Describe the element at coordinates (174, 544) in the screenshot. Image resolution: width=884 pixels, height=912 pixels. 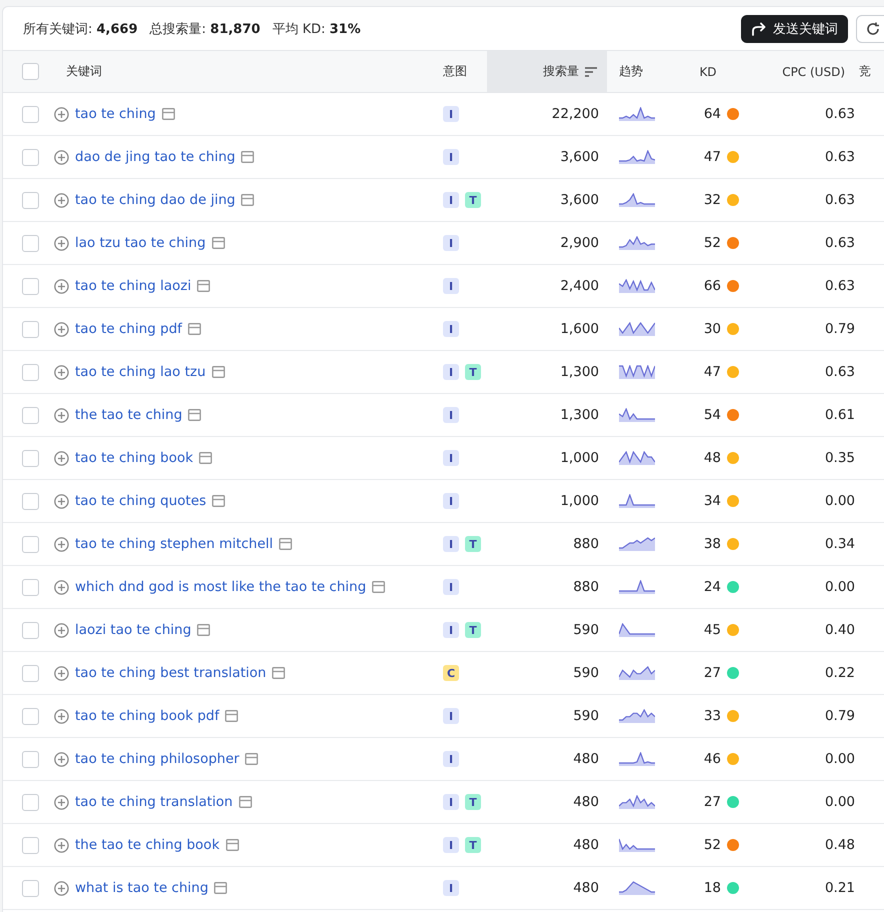
I see `keyword-link: tao te ching stephen mitchell` at that location.